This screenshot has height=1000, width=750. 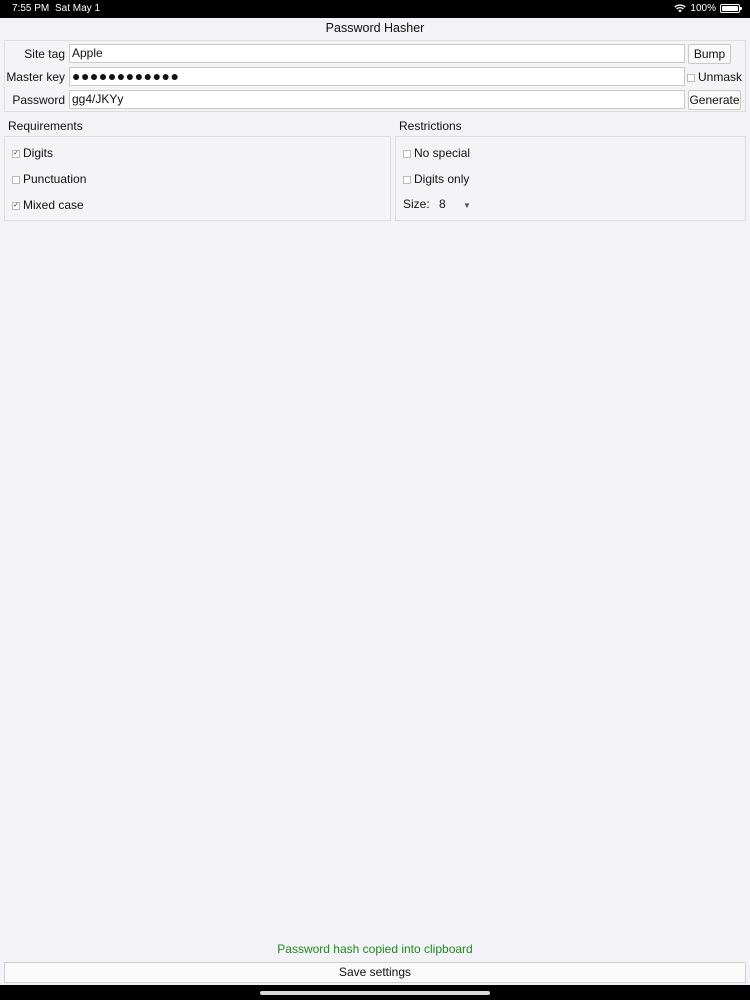 I want to click on size-select: 8, so click(x=449, y=204).